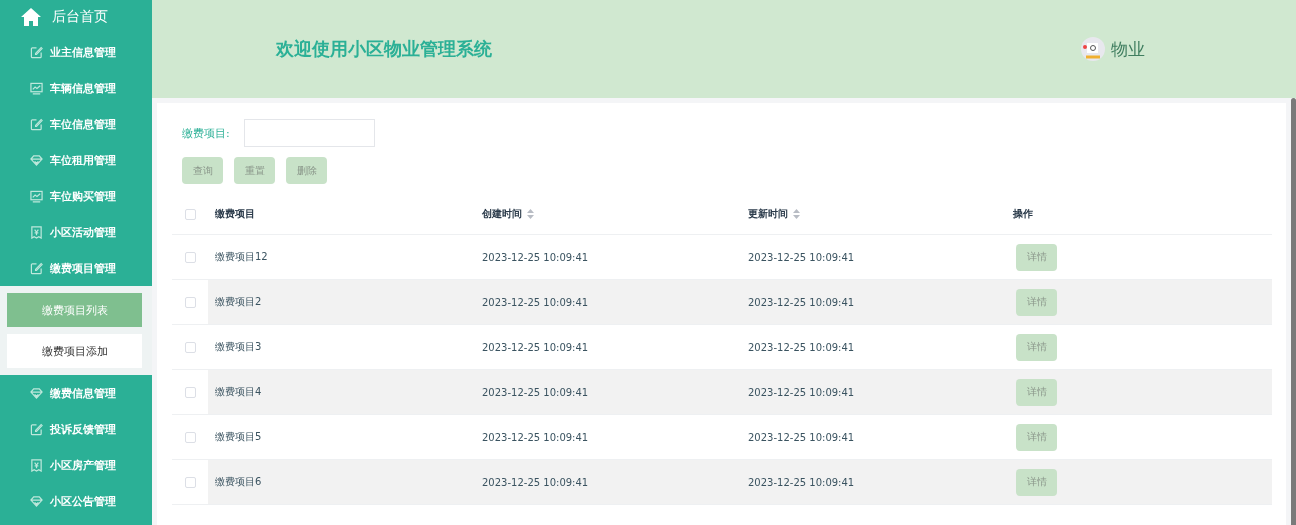 The width and height of the screenshot is (1296, 525). What do you see at coordinates (76, 52) in the screenshot?
I see `menu-item: 业主信息管理` at bounding box center [76, 52].